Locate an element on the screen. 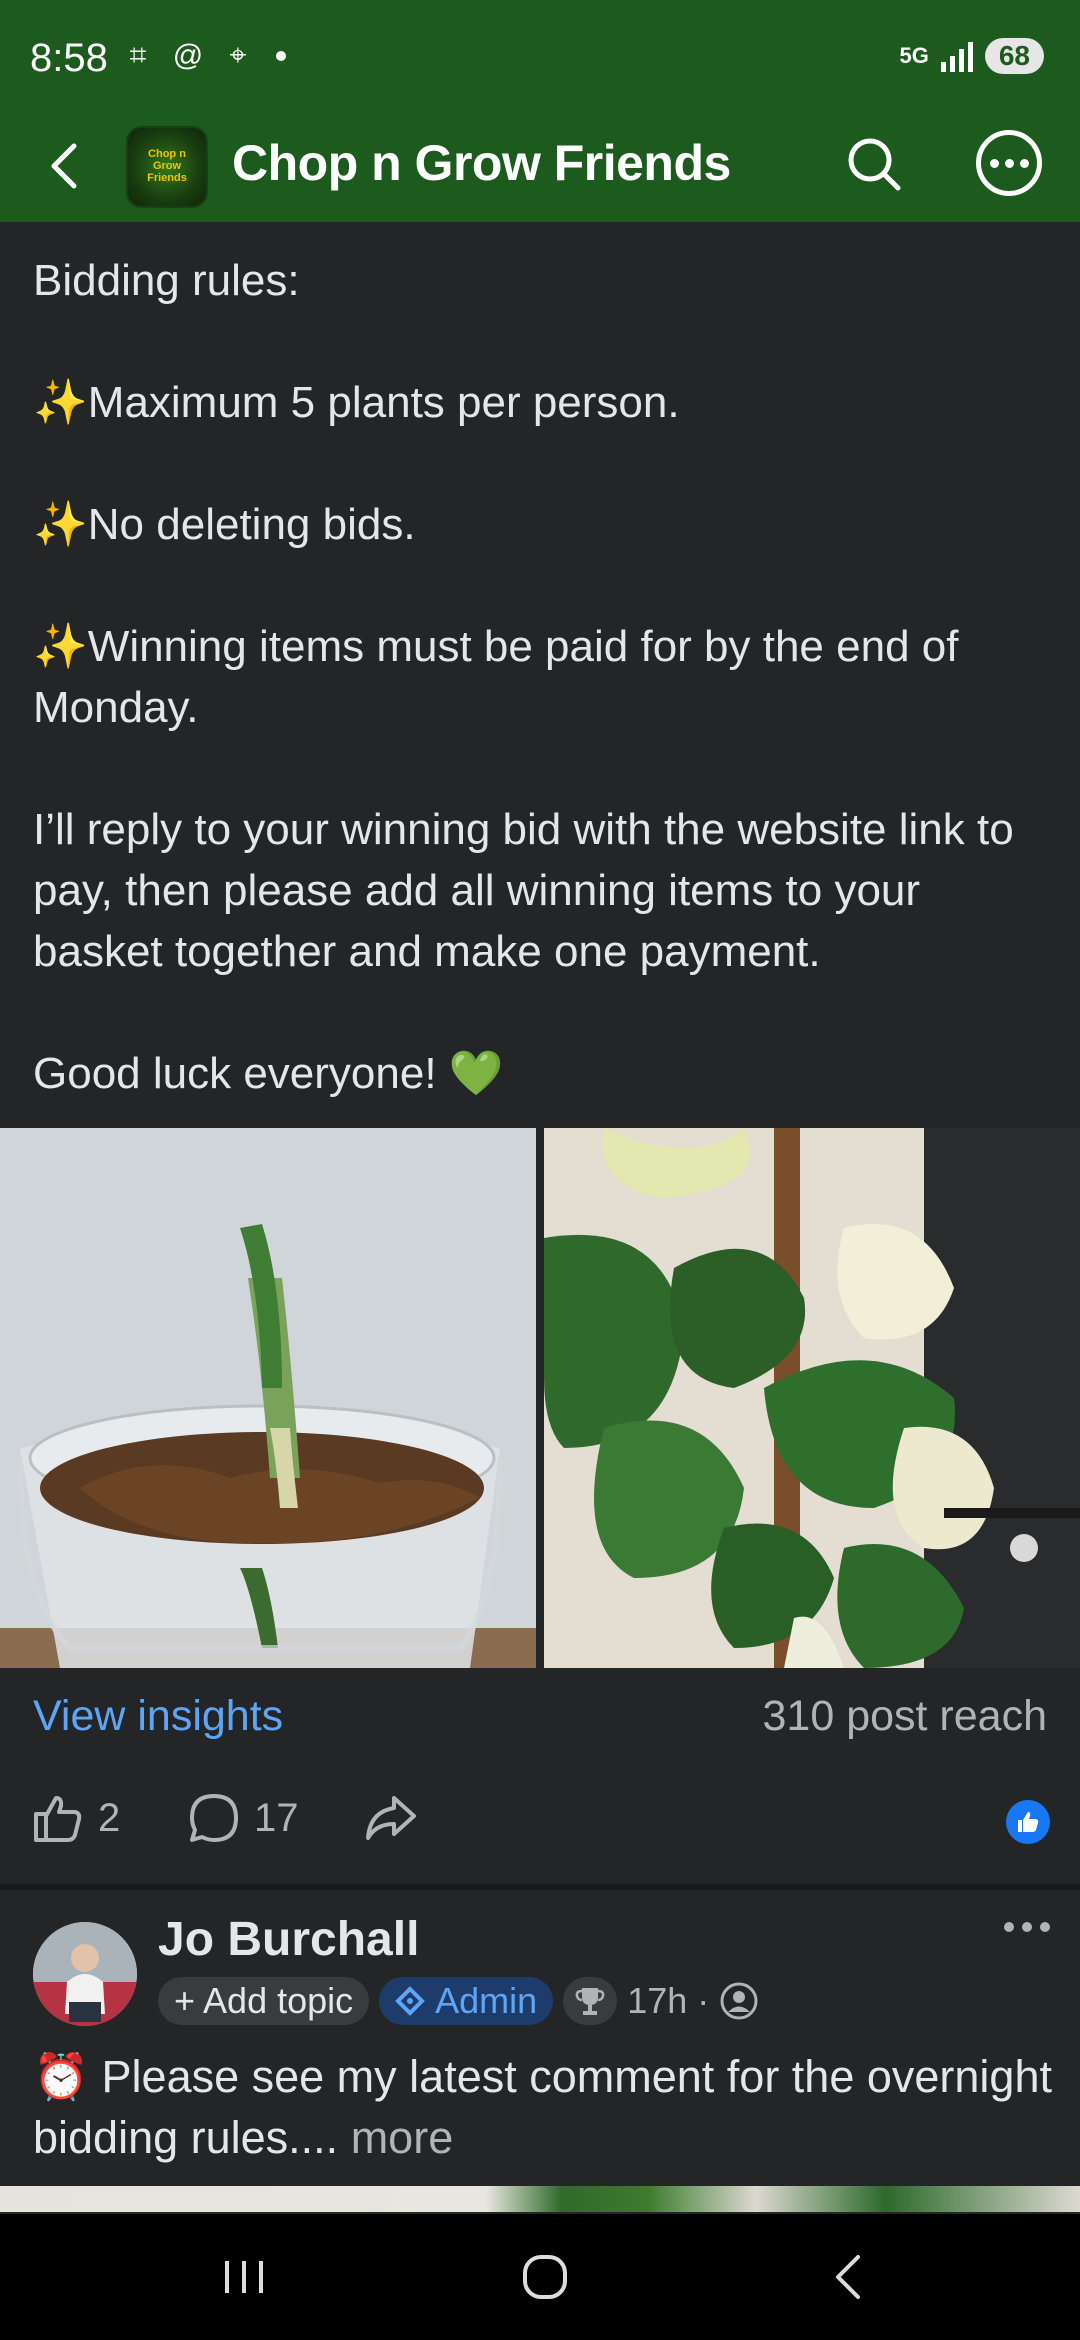 The width and height of the screenshot is (1080, 2340). comment-button: 17 is located at coordinates (242, 1818).